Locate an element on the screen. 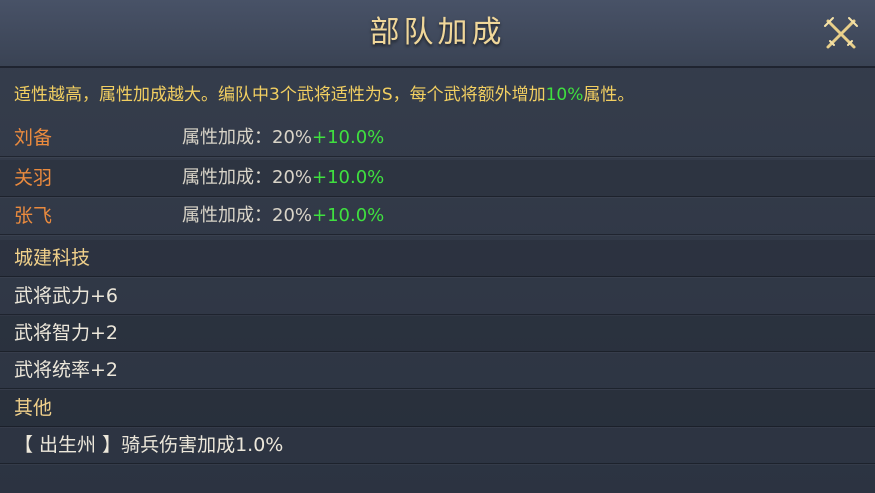 The height and width of the screenshot is (493, 875). description-text: 适性越高，属性加成越大。编队中3个武将适性为S，每个武将额外增加 is located at coordinates (280, 95).